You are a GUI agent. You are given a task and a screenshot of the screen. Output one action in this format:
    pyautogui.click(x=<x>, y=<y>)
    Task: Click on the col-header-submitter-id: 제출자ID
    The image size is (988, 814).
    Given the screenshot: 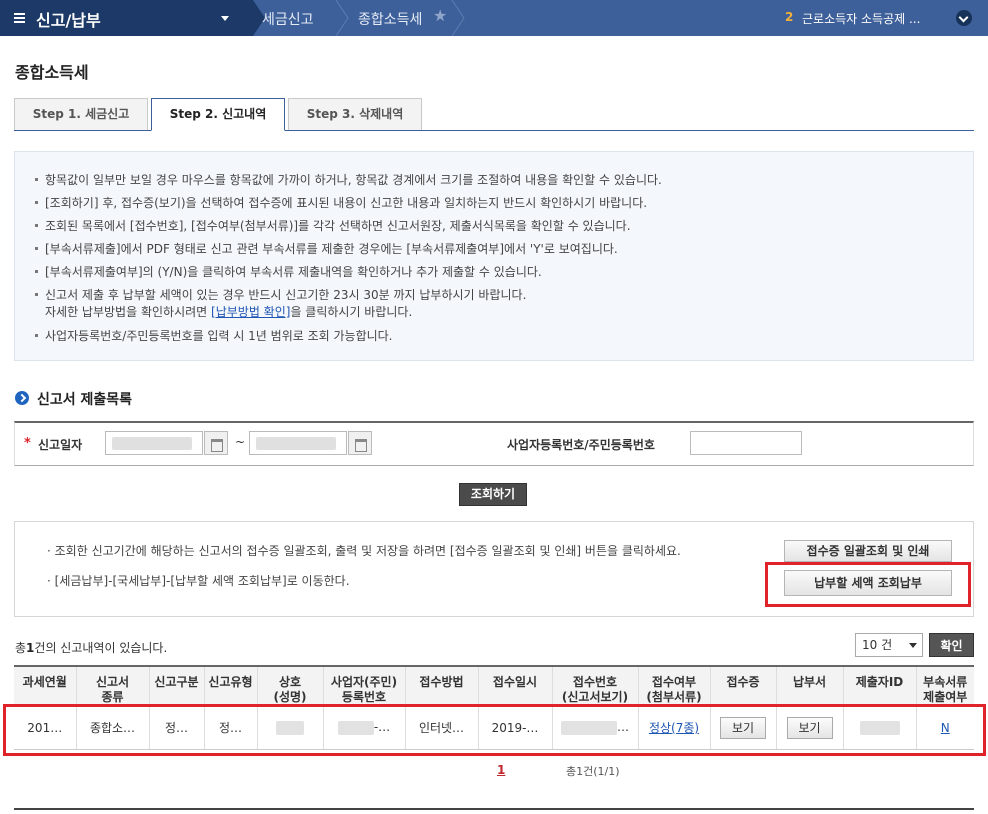 What is the action you would take?
    pyautogui.click(x=880, y=685)
    